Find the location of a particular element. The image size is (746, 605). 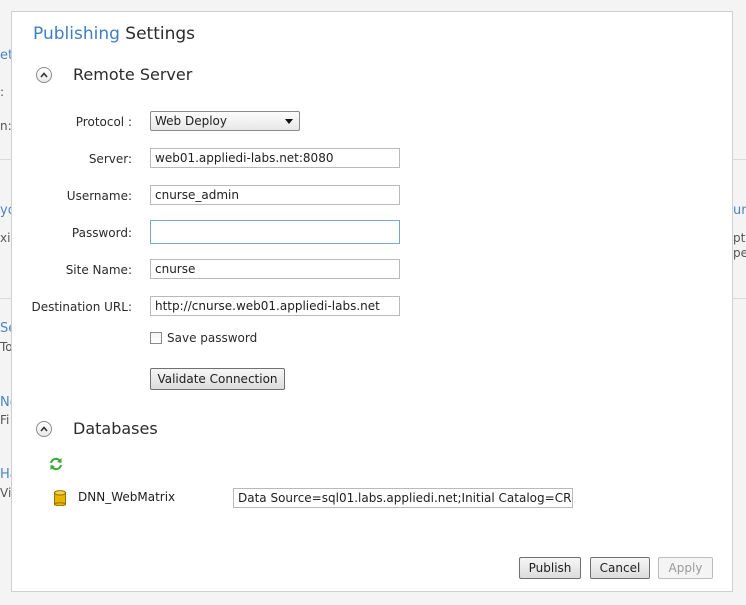

bg-fragment: To is located at coordinates (6, 347).